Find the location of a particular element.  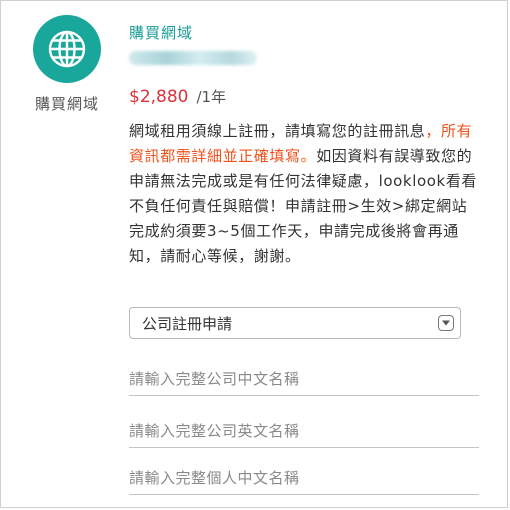

registration-type-value: 公司註冊申請 is located at coordinates (187, 323).